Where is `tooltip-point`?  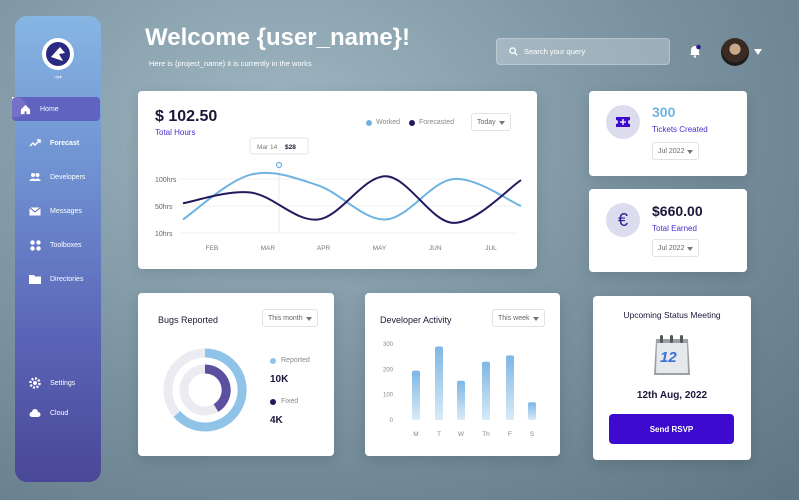 tooltip-point is located at coordinates (279, 165).